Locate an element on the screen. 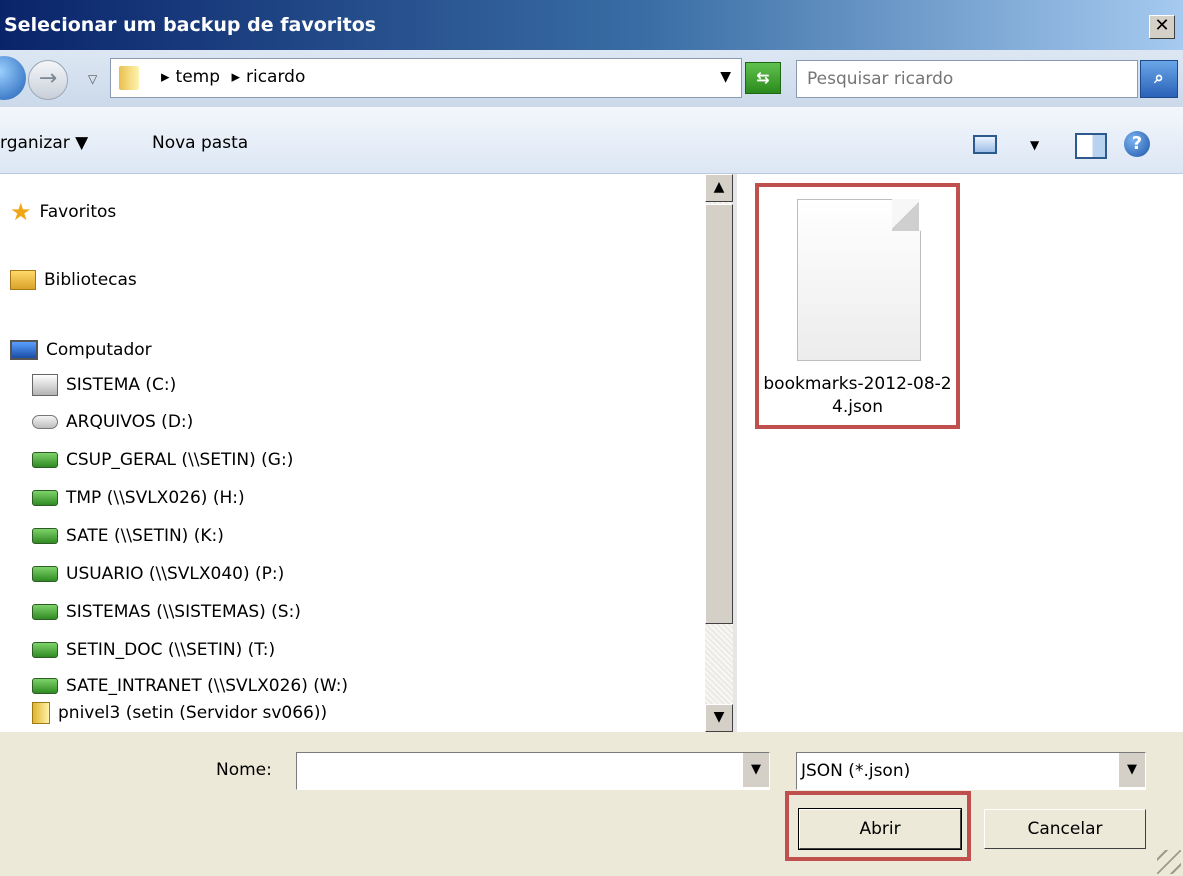  nav-item-pnivel3: pnivel3 (setin (Servidor sv066)) is located at coordinates (179, 713).